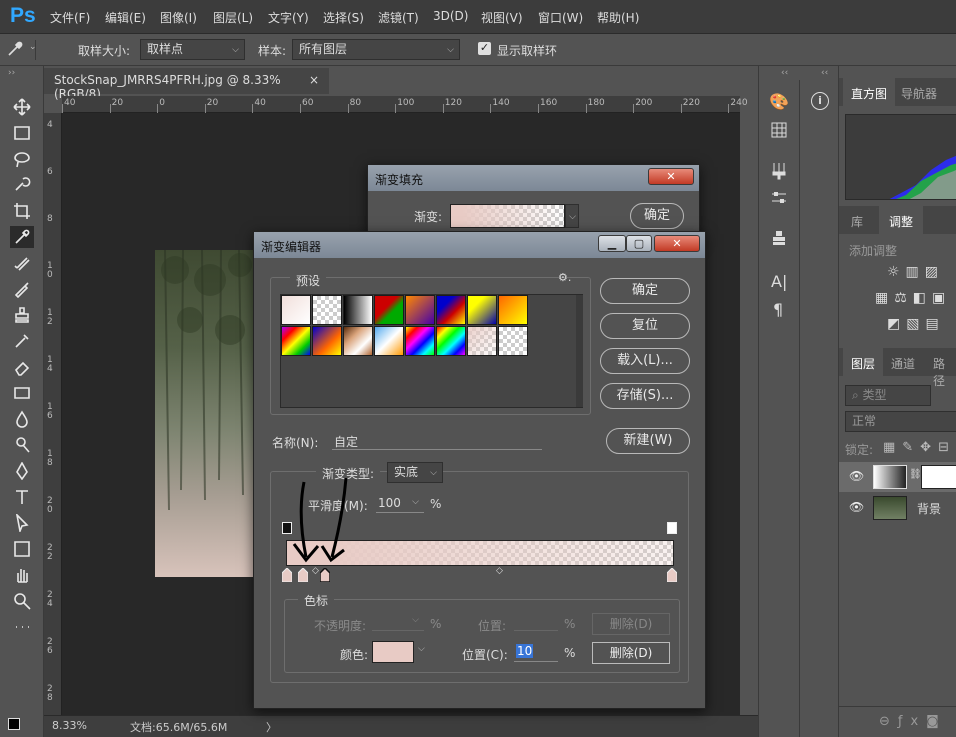 The height and width of the screenshot is (737, 956). Describe the element at coordinates (70, 17) in the screenshot. I see `menu-item: 文件(F)` at that location.